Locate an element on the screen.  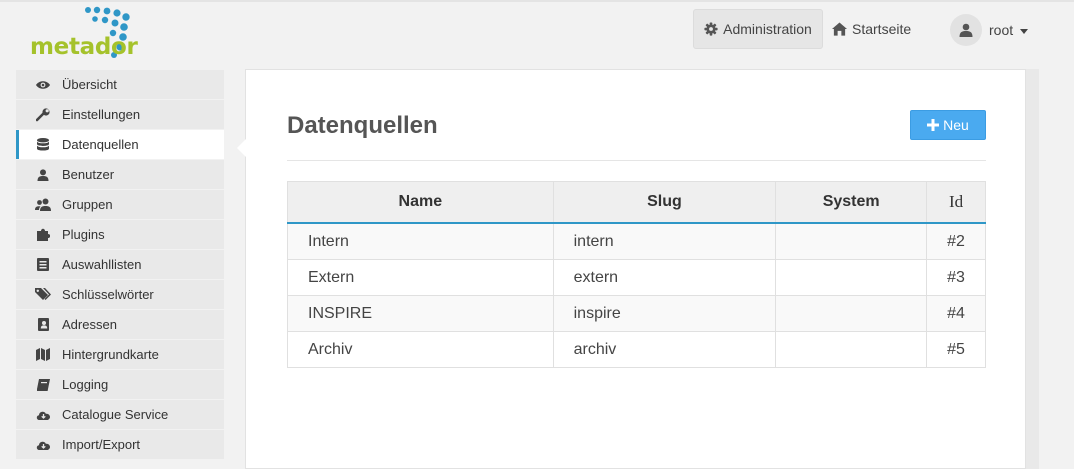
cell-name: INSPIRE is located at coordinates (420, 313).